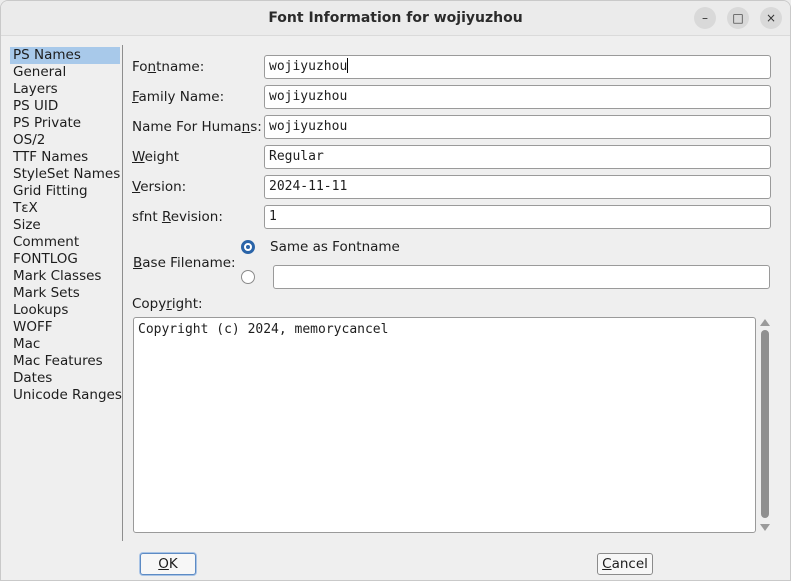  I want to click on base-filename-label: Base Filename:, so click(184, 263).